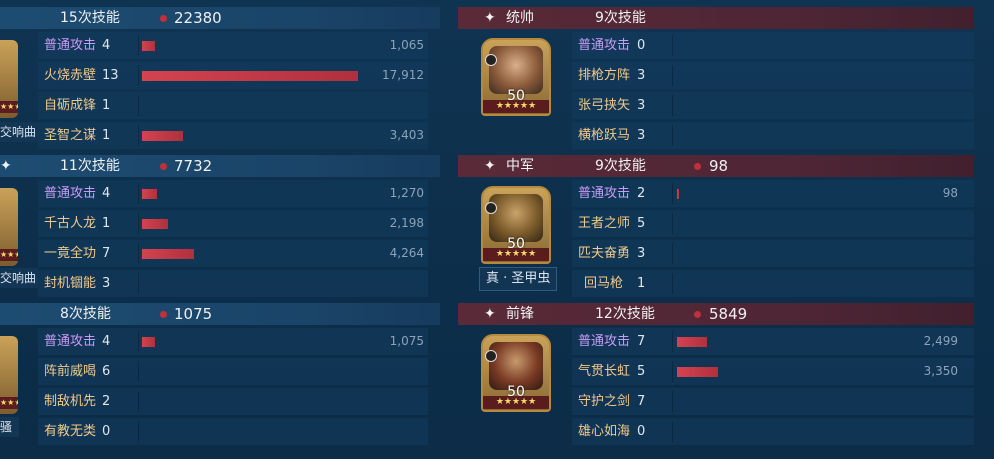  Describe the element at coordinates (728, 314) in the screenshot. I see `damage-total: 5849` at that location.